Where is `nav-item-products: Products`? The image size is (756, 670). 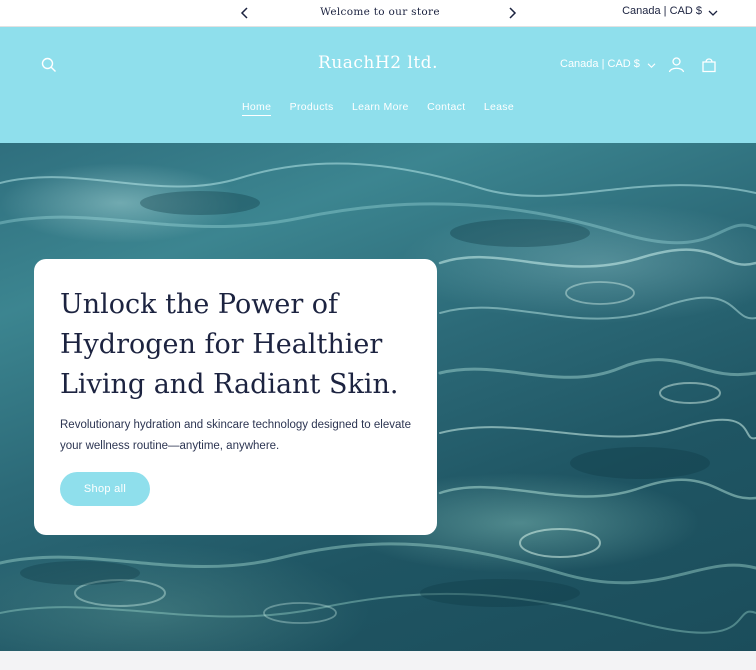
nav-item-products: Products is located at coordinates (312, 108).